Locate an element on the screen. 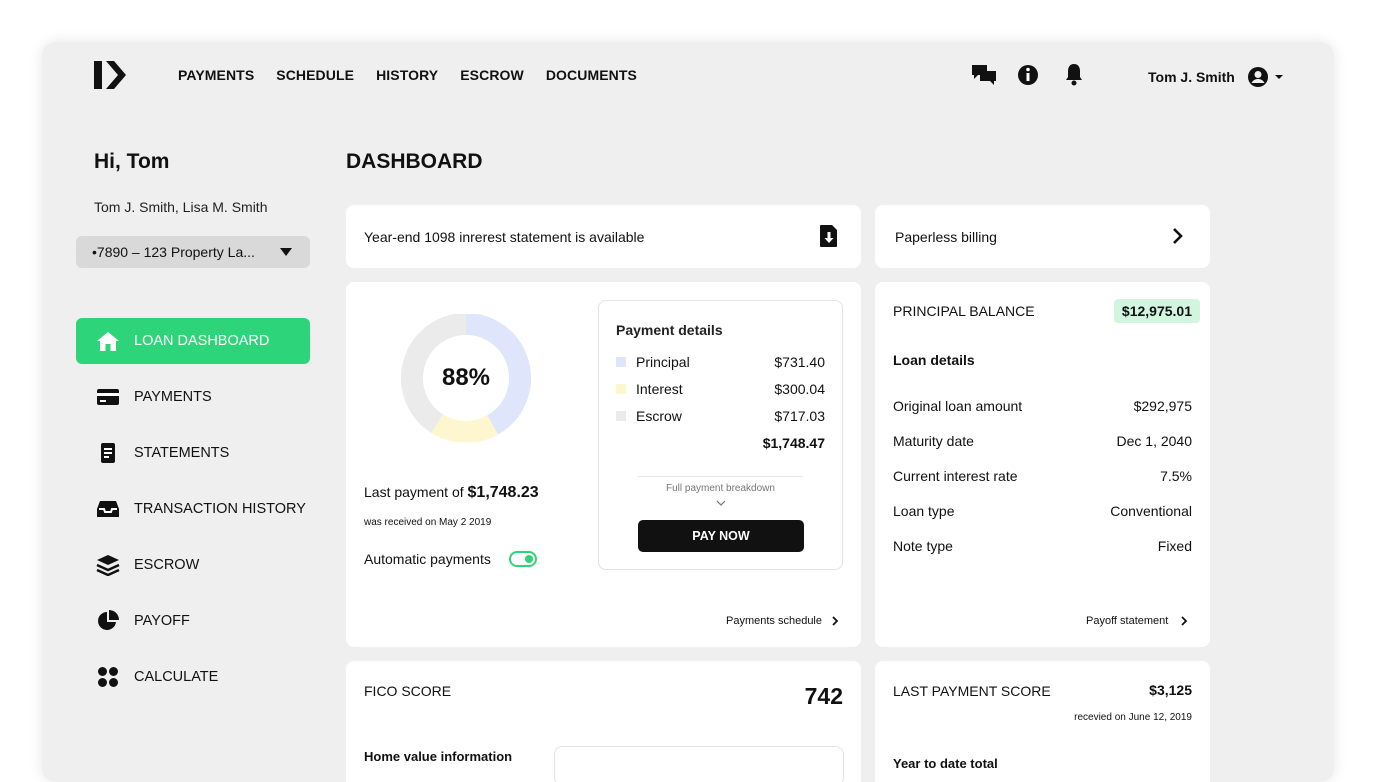 The width and height of the screenshot is (1376, 782). sidebar-item-payoff: PAYOFF is located at coordinates (193, 621).